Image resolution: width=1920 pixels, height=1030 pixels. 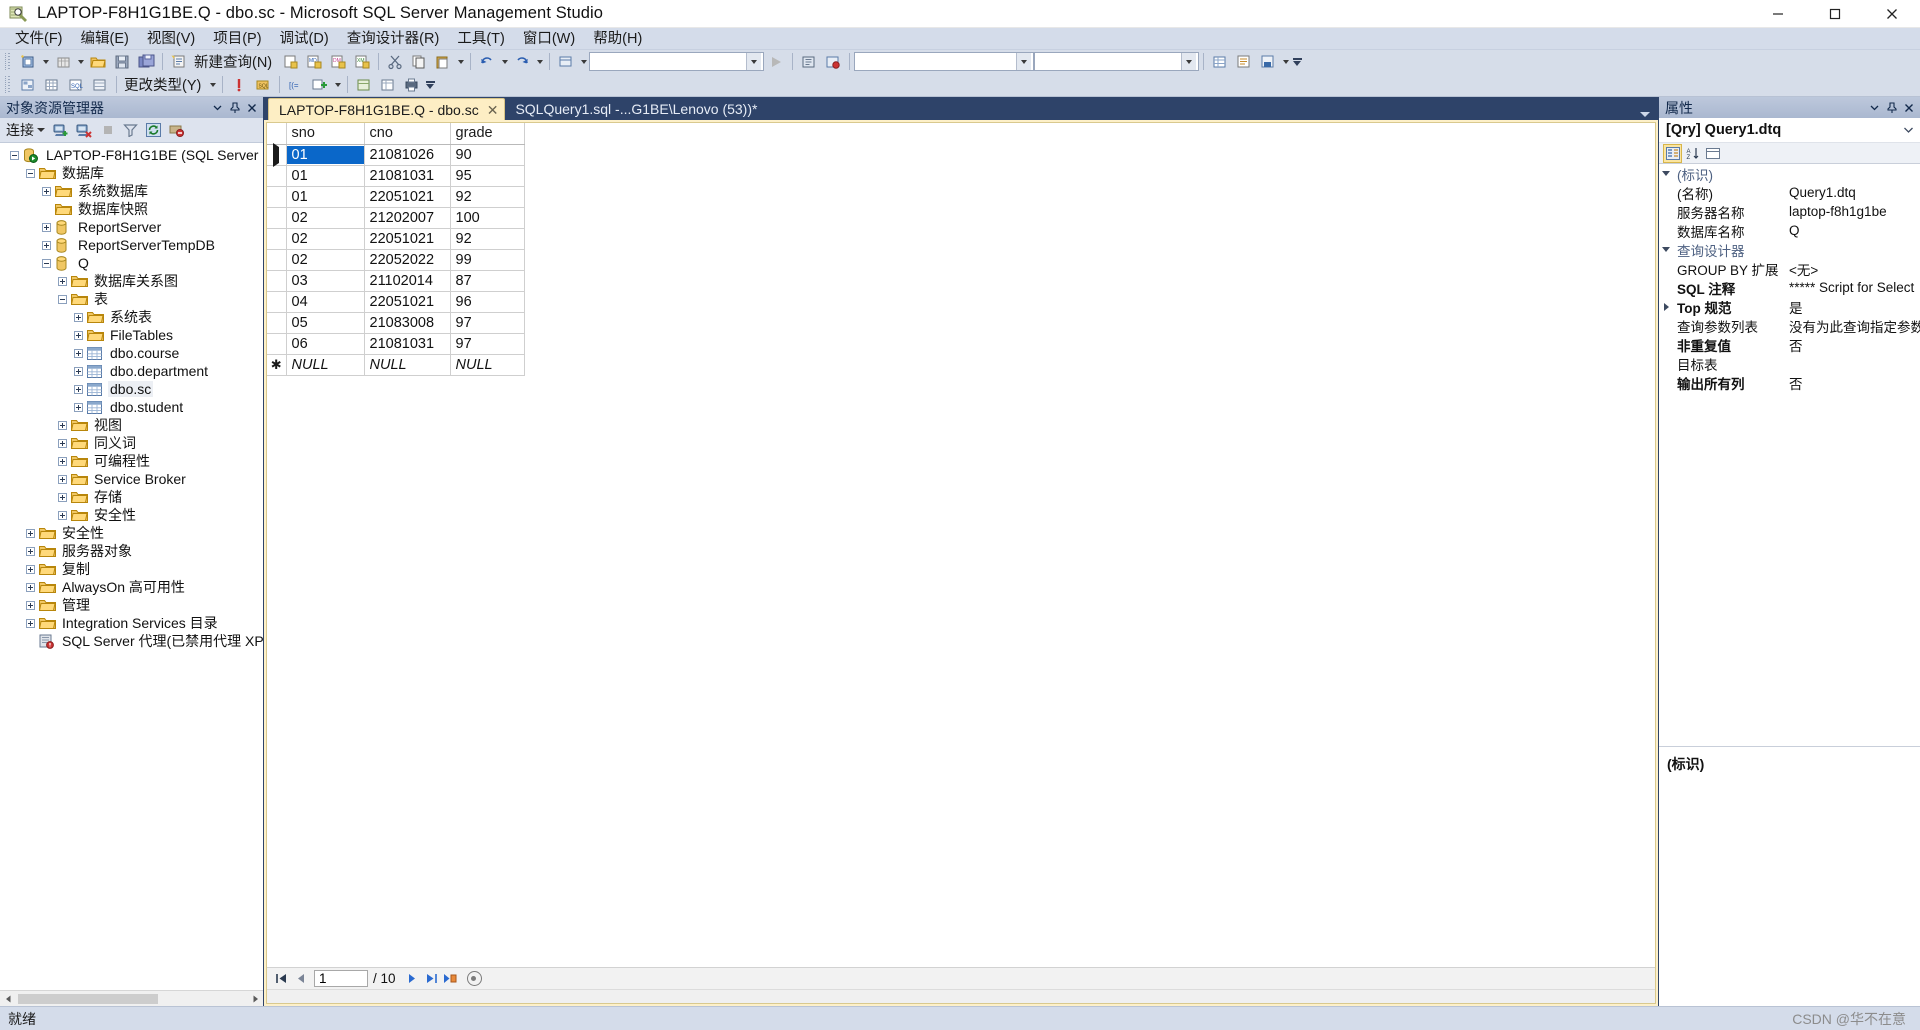 What do you see at coordinates (105, 39) in the screenshot?
I see `menu-edit: 编辑(E)` at bounding box center [105, 39].